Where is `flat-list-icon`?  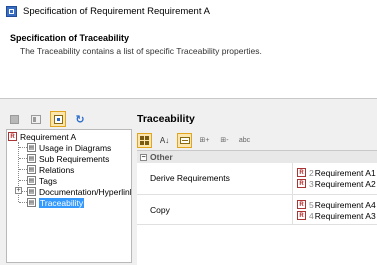 flat-list-icon is located at coordinates (184, 140).